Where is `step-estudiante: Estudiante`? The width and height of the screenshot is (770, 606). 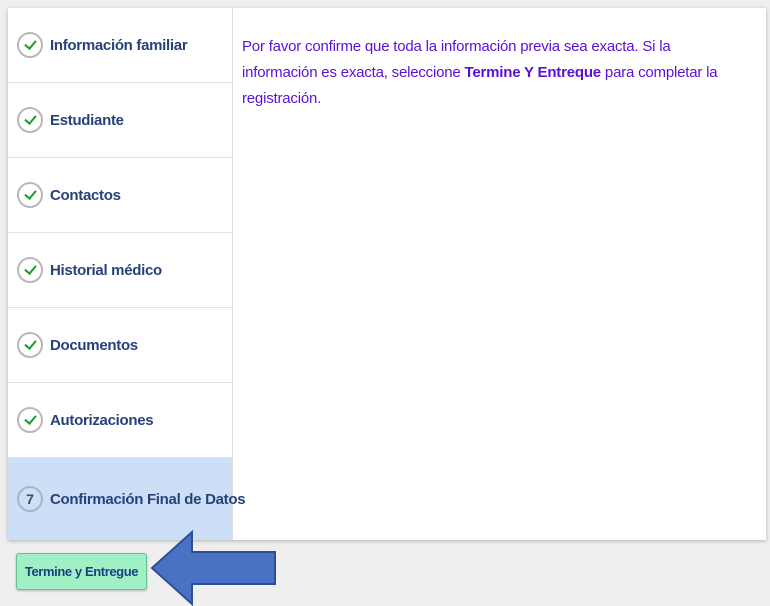
step-estudiante: Estudiante is located at coordinates (120, 120).